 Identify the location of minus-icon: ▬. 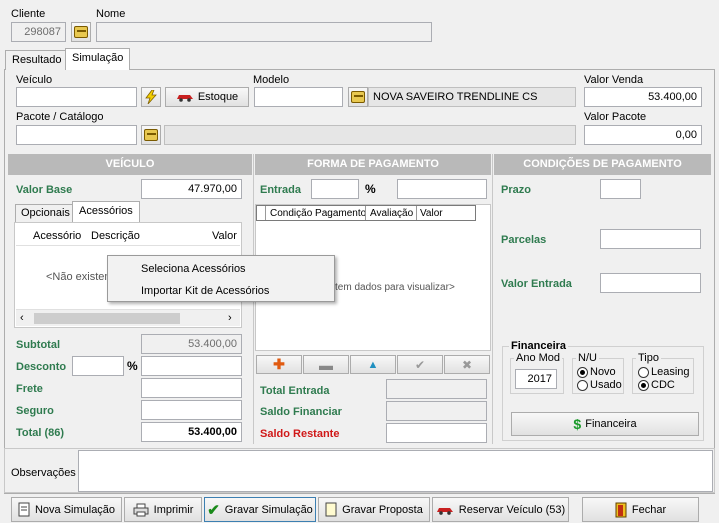
(326, 364).